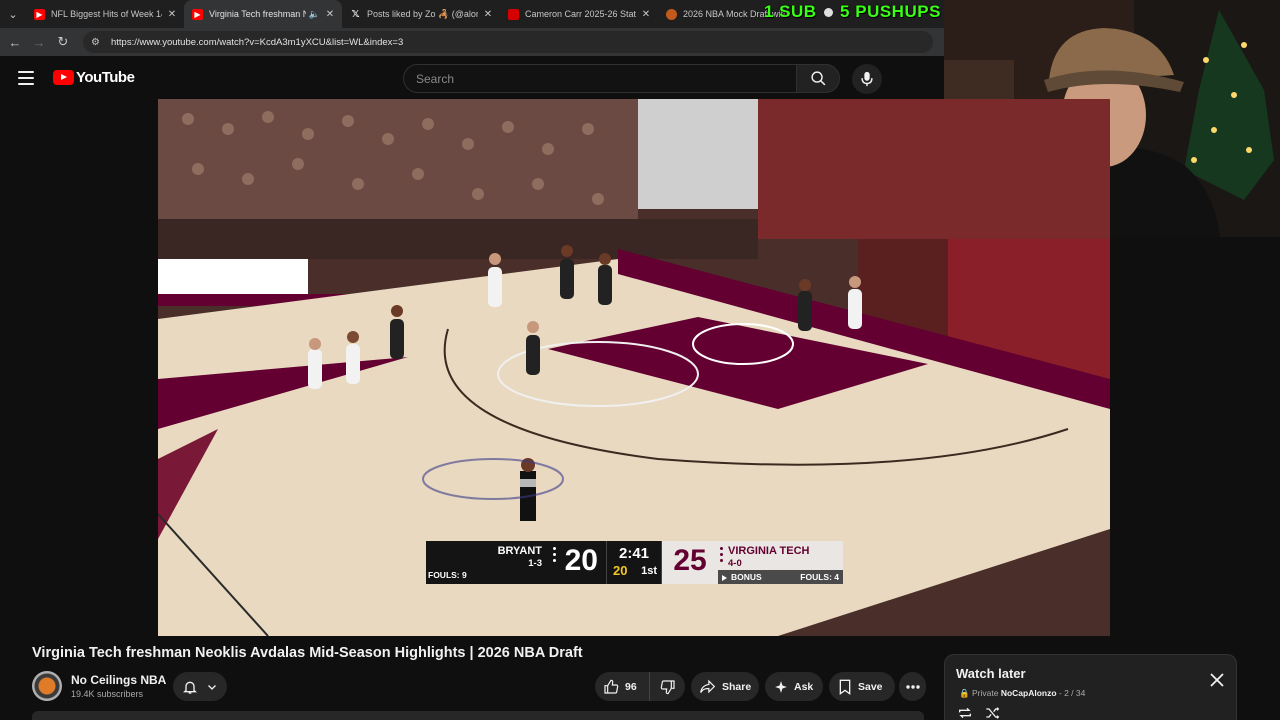 This screenshot has height=720, width=1280. What do you see at coordinates (519, 551) in the screenshot?
I see `away-team-name: BRYANT` at bounding box center [519, 551].